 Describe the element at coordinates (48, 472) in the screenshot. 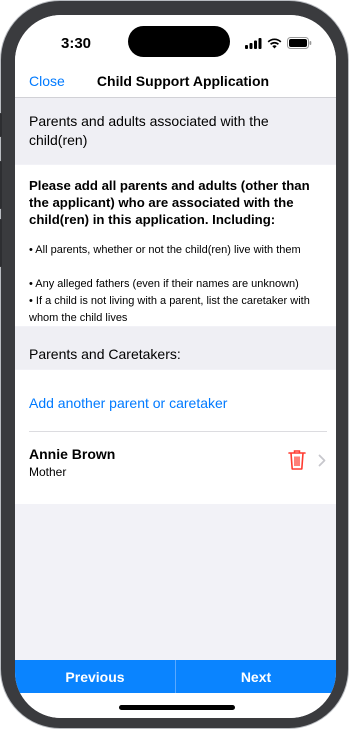

I see `person-role: Mother` at that location.